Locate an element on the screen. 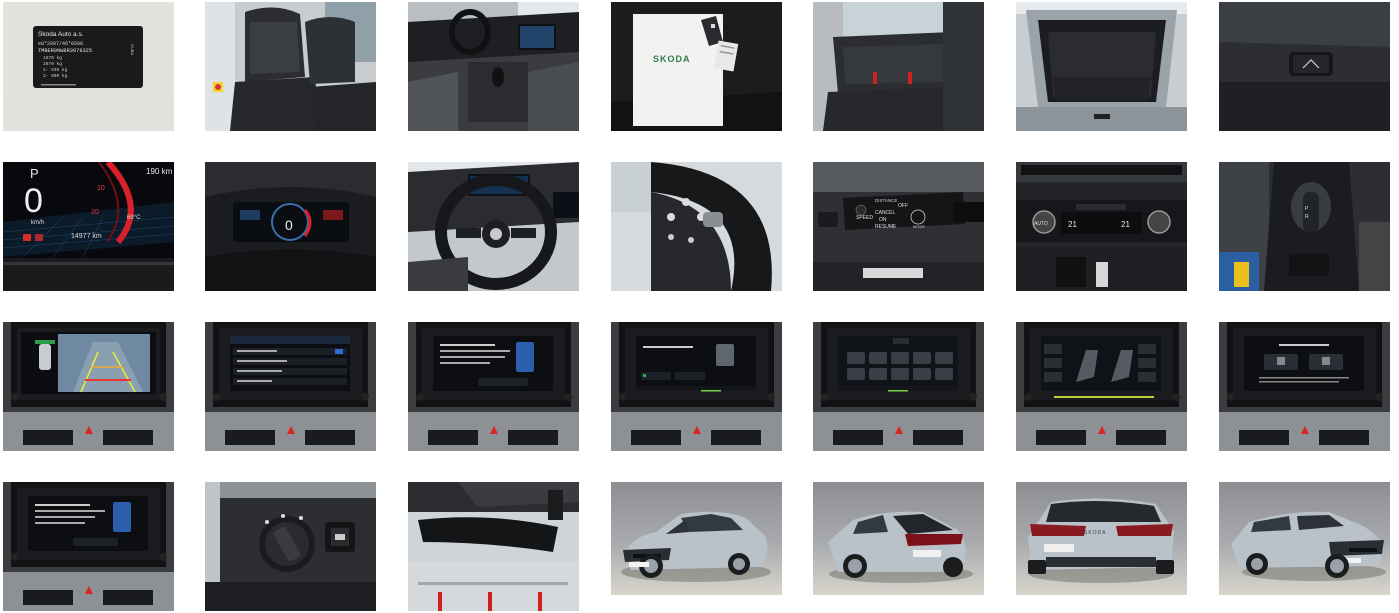  interior-dashboard-photo is located at coordinates (493, 66).